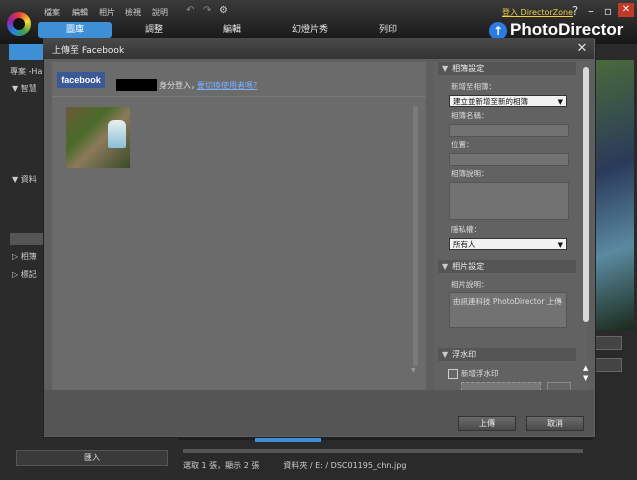  Describe the element at coordinates (487, 423) in the screenshot. I see `upload-button: 上傳` at that location.